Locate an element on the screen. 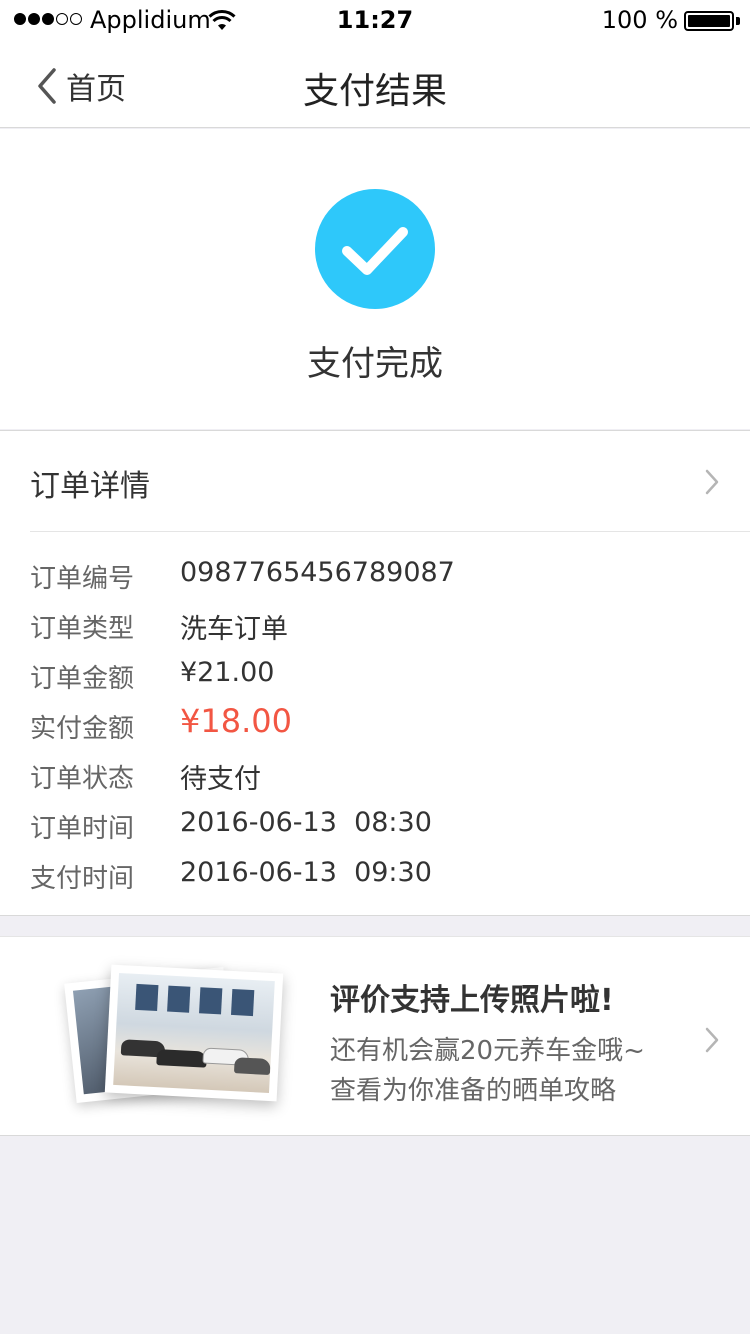  promo-subtitle: 还有机会赢20元养车金哦~ is located at coordinates (487, 1051).